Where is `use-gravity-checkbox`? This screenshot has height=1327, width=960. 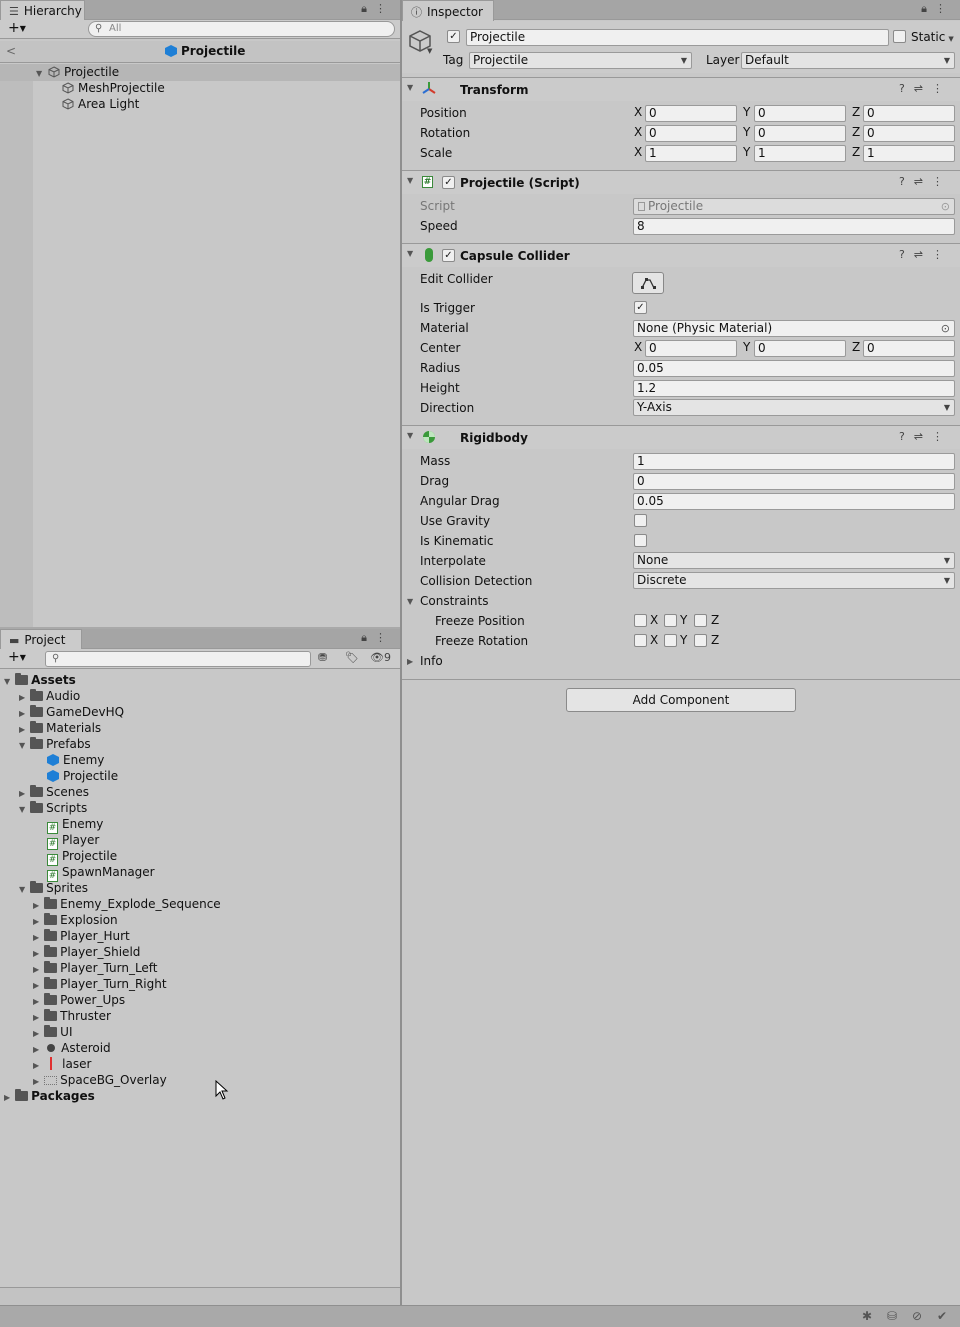
use-gravity-checkbox is located at coordinates (640, 520).